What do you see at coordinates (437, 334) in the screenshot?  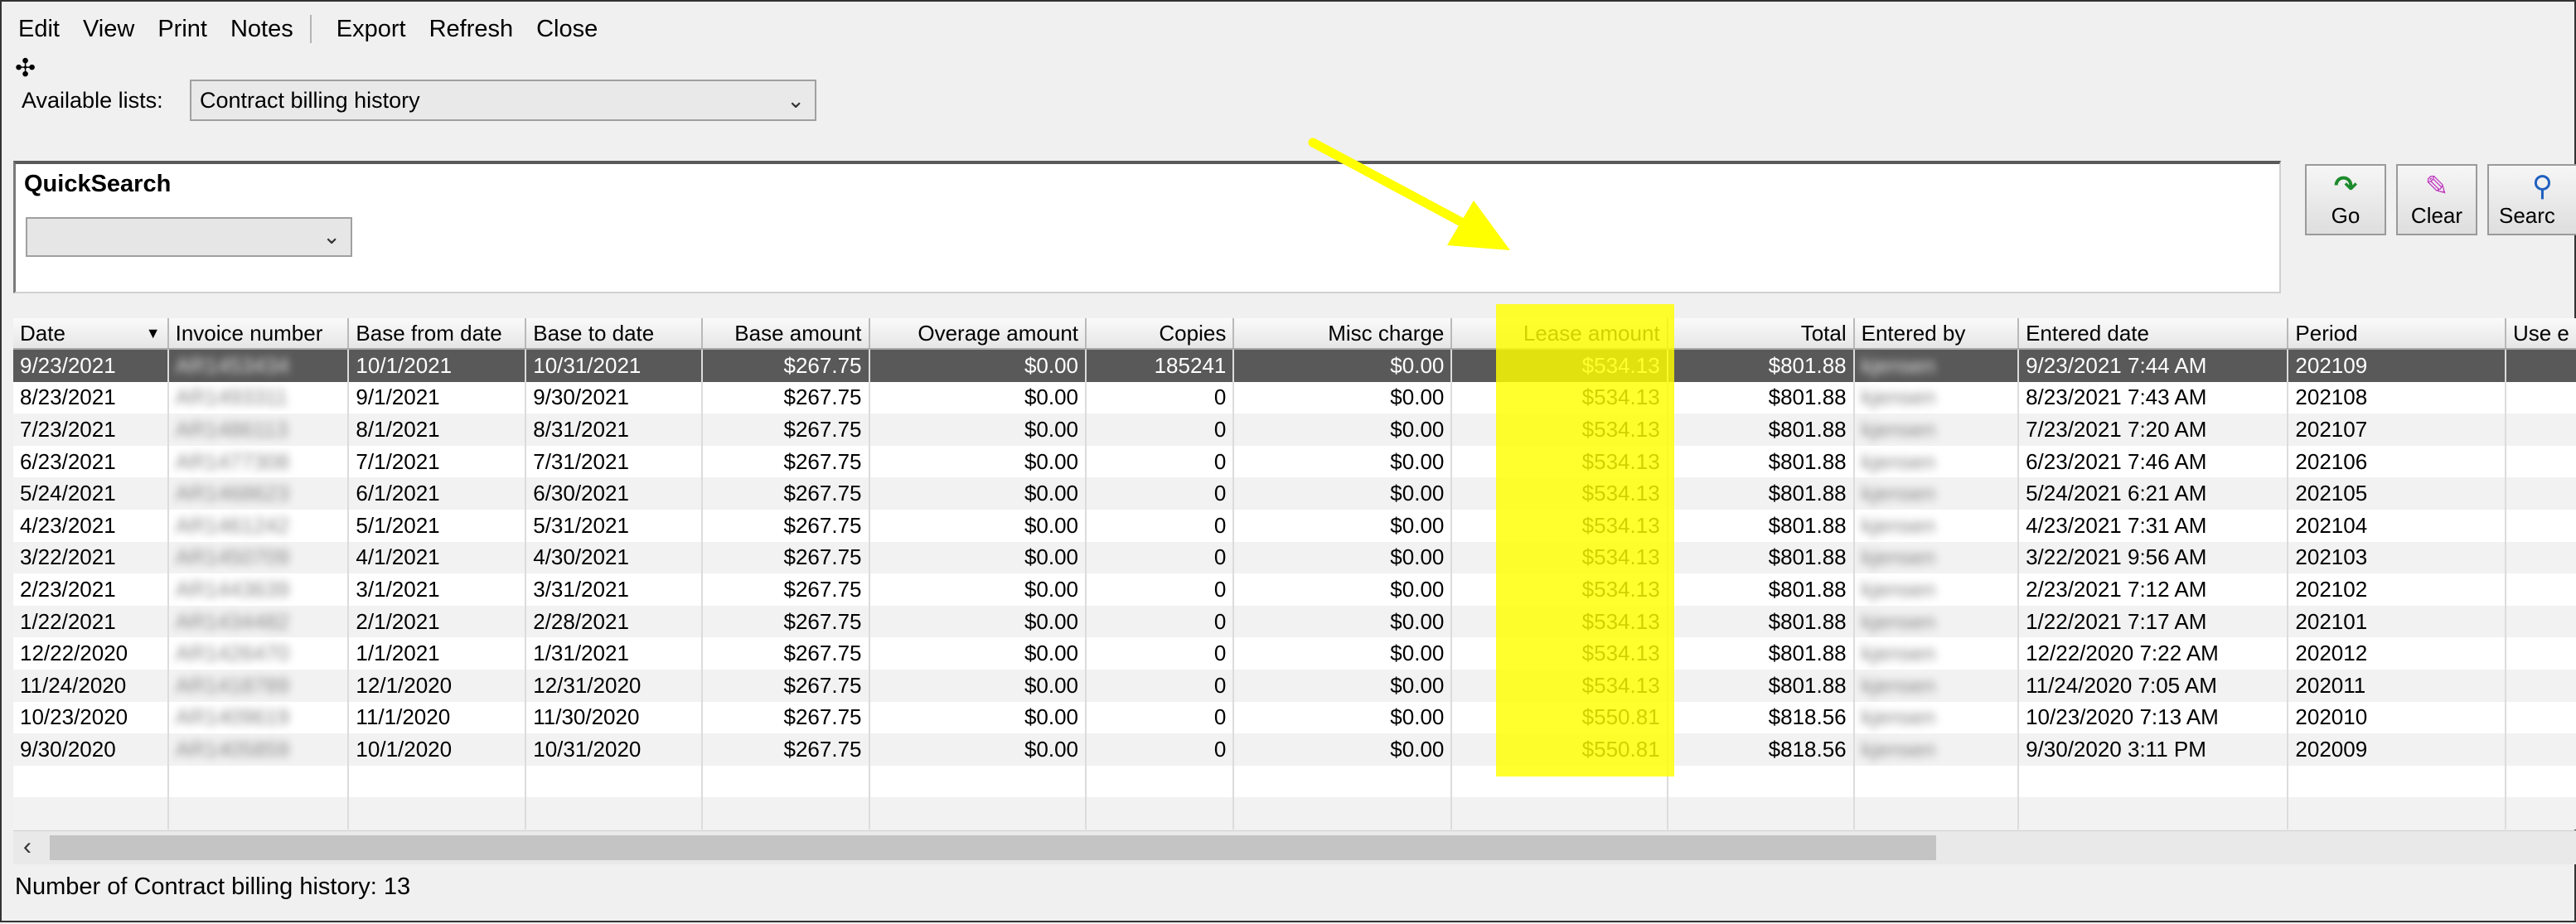 I see `column-header-base-from-date: Base from date` at bounding box center [437, 334].